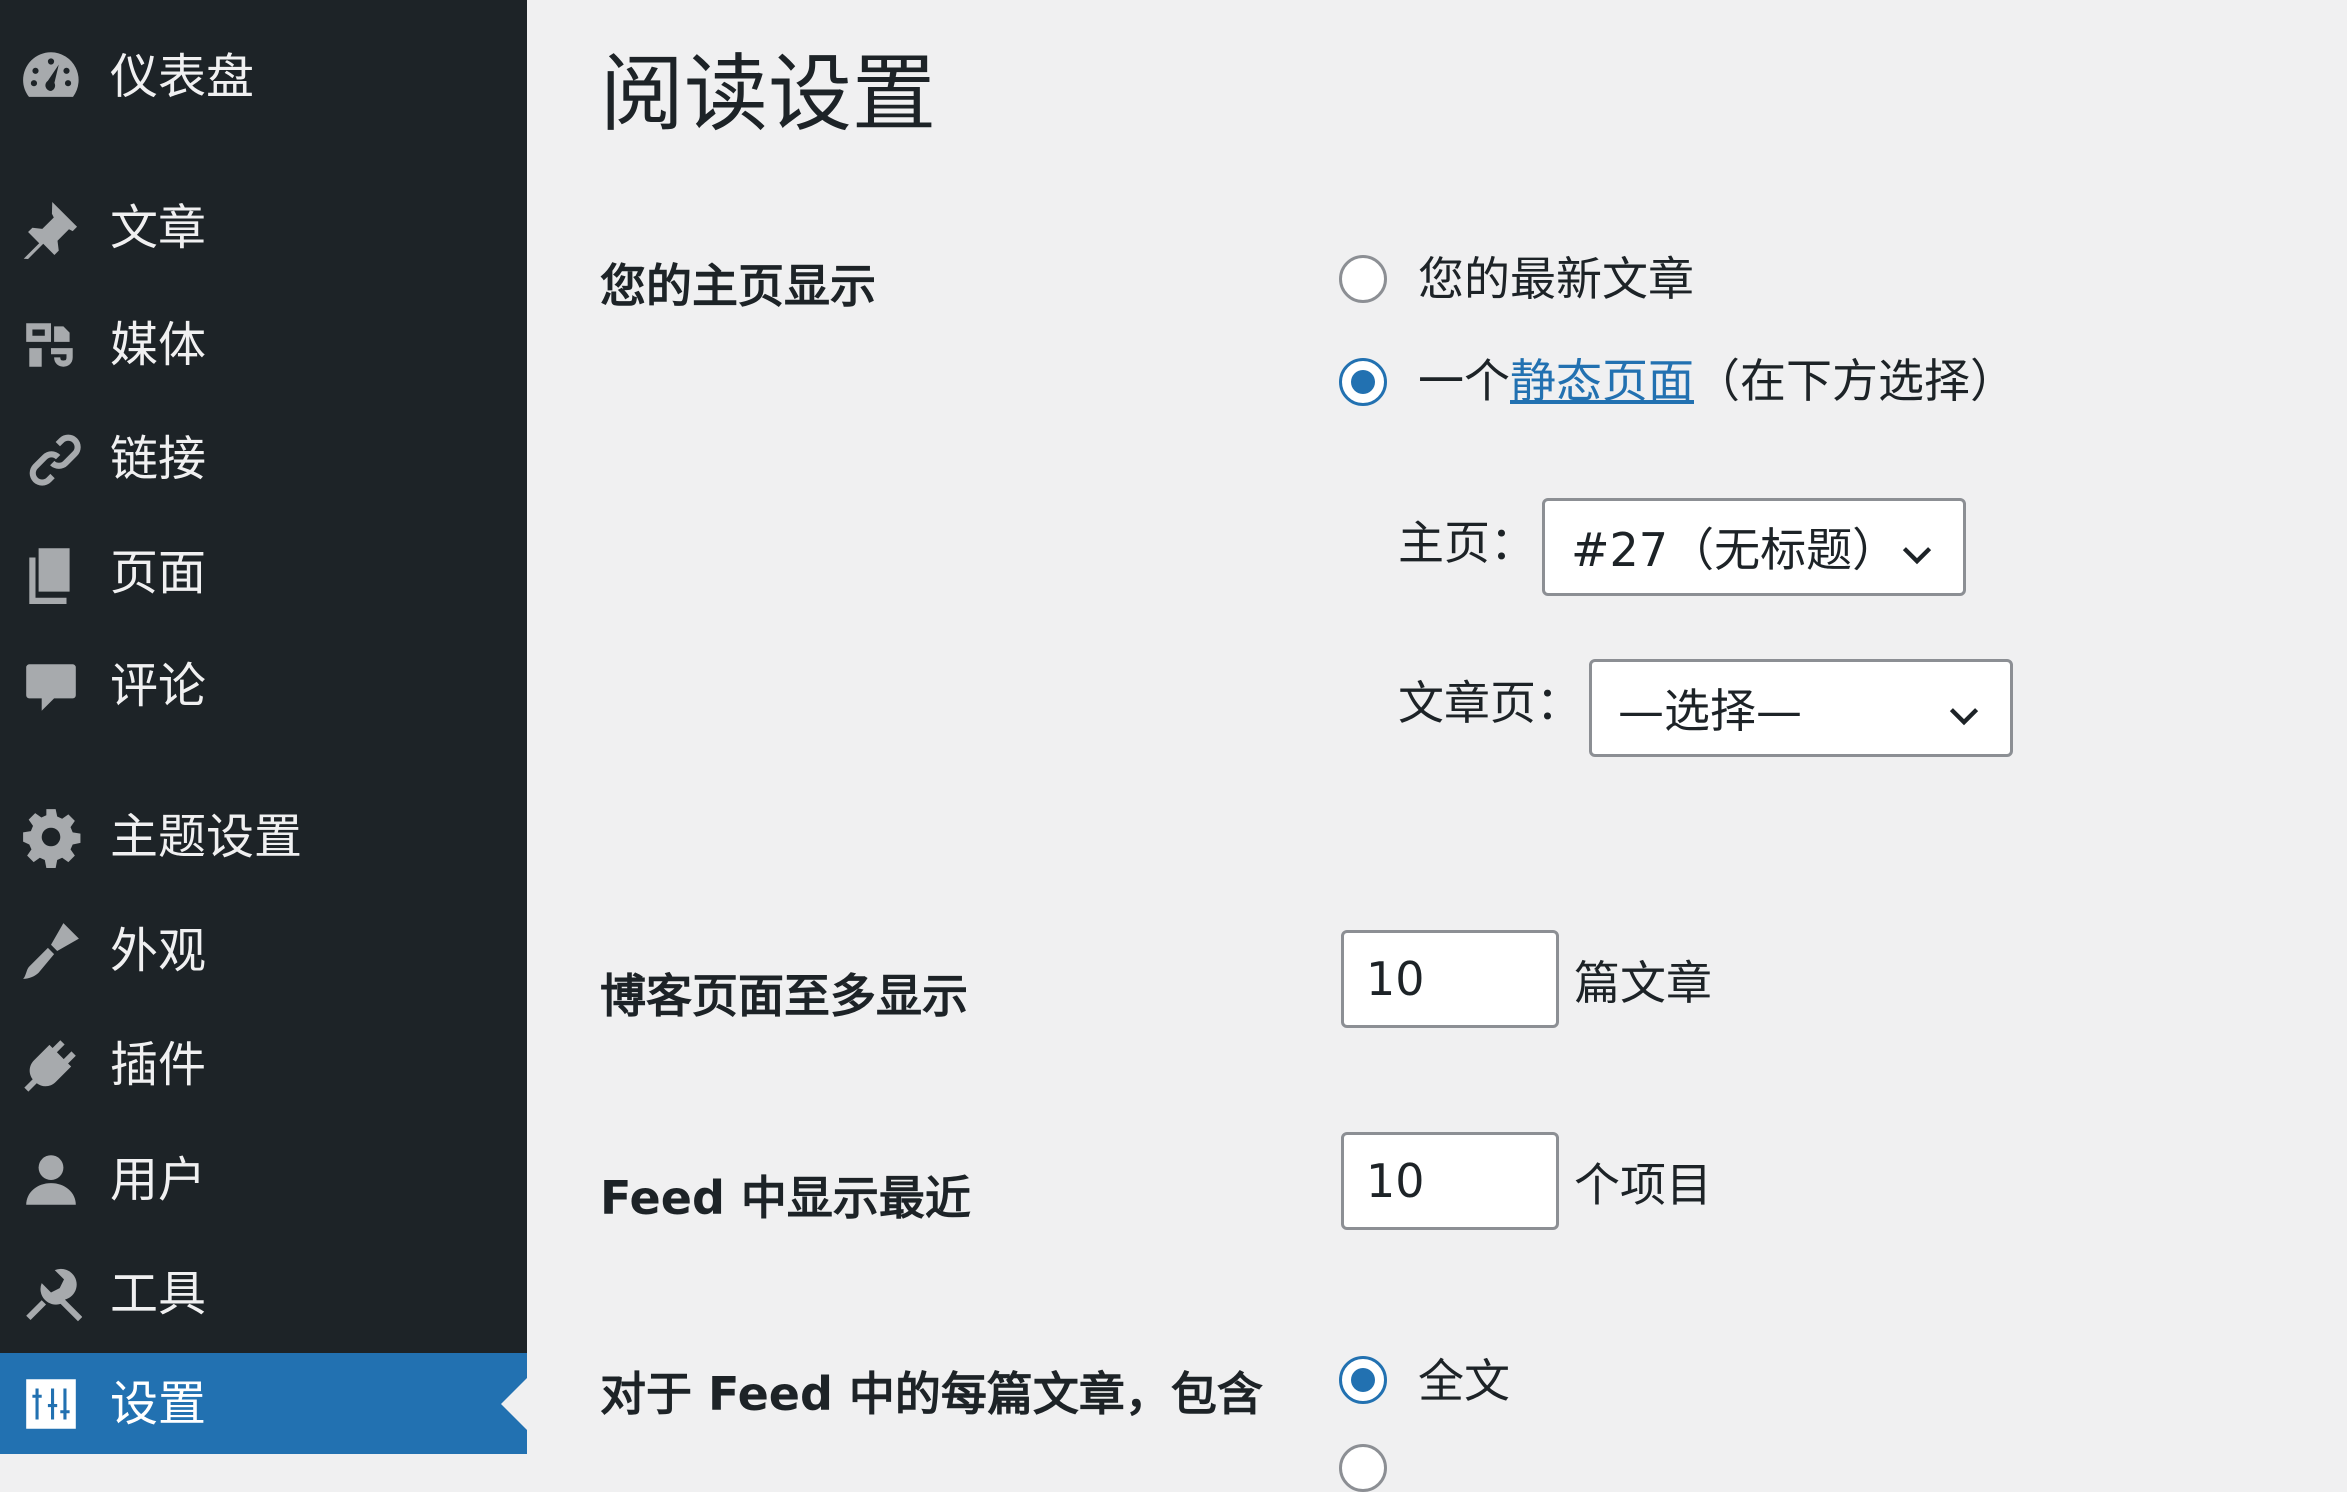 The width and height of the screenshot is (2347, 1492). What do you see at coordinates (1643, 983) in the screenshot?
I see `blog-pages-suffix: 篇文章` at bounding box center [1643, 983].